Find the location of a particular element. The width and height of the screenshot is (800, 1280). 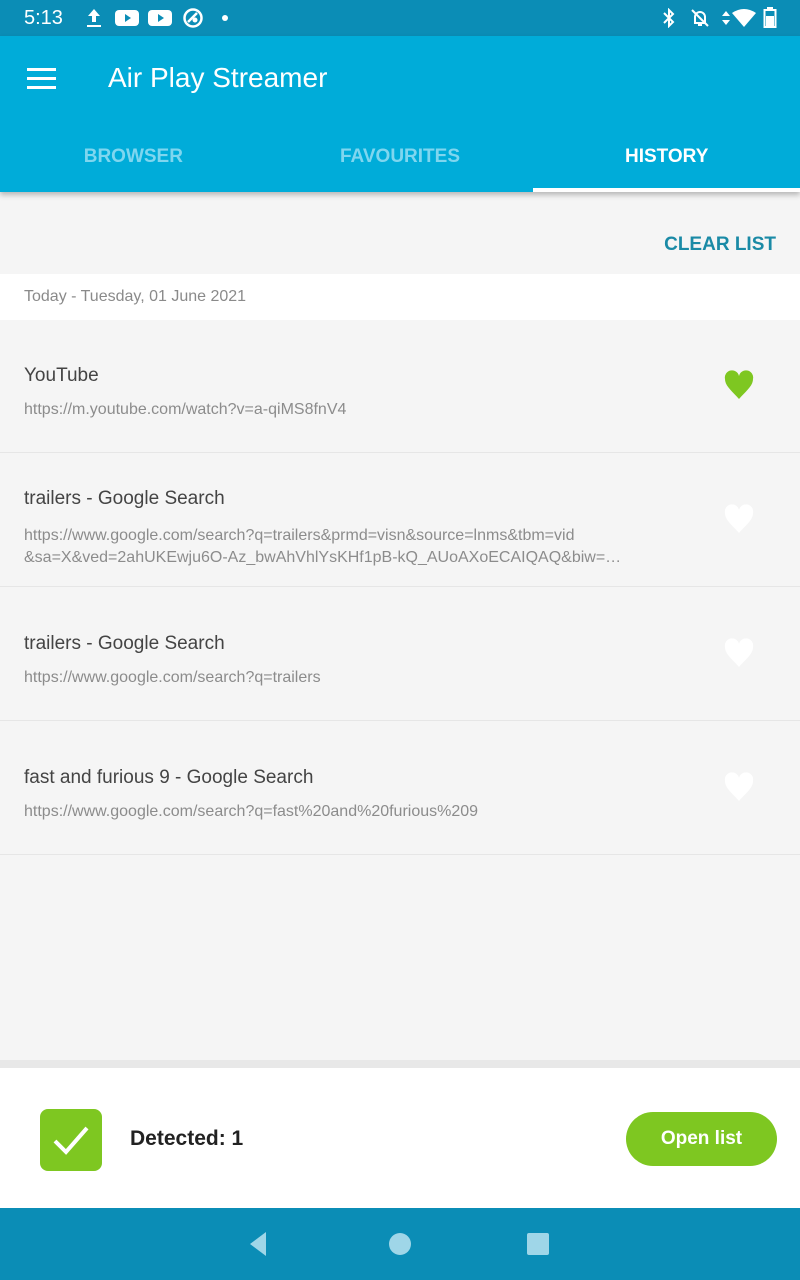

history-item-url: https://www.google.com/search?q=trailers is located at coordinates (172, 677).